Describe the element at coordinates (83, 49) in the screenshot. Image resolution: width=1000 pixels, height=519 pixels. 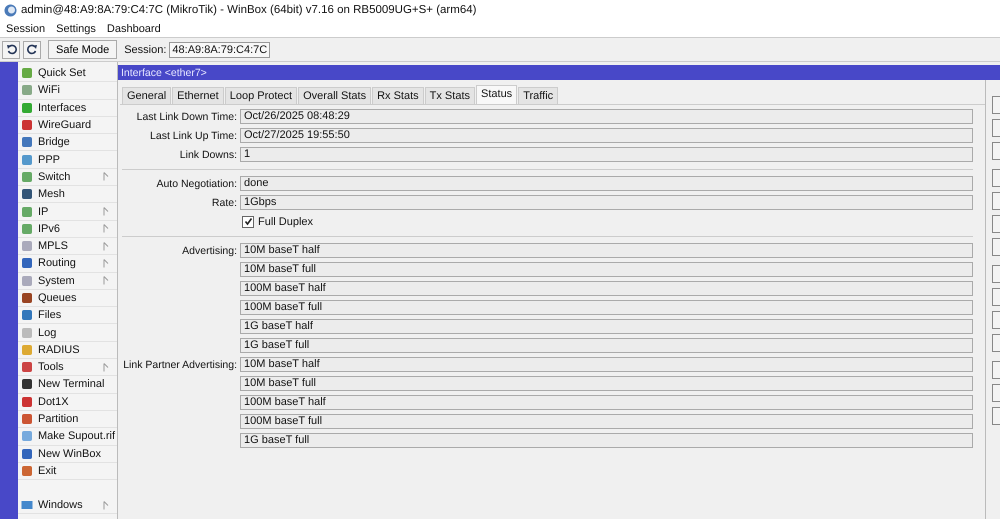
I see `safe-mode-button: Safe Mode` at that location.